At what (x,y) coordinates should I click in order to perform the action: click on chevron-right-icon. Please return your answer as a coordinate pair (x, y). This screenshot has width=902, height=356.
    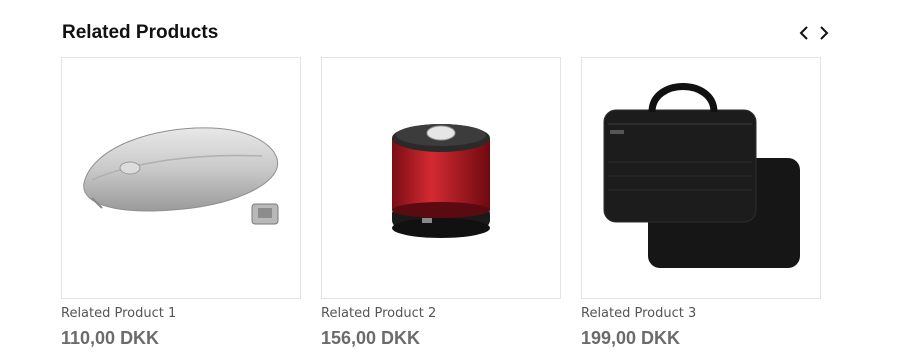
    Looking at the image, I should click on (824, 33).